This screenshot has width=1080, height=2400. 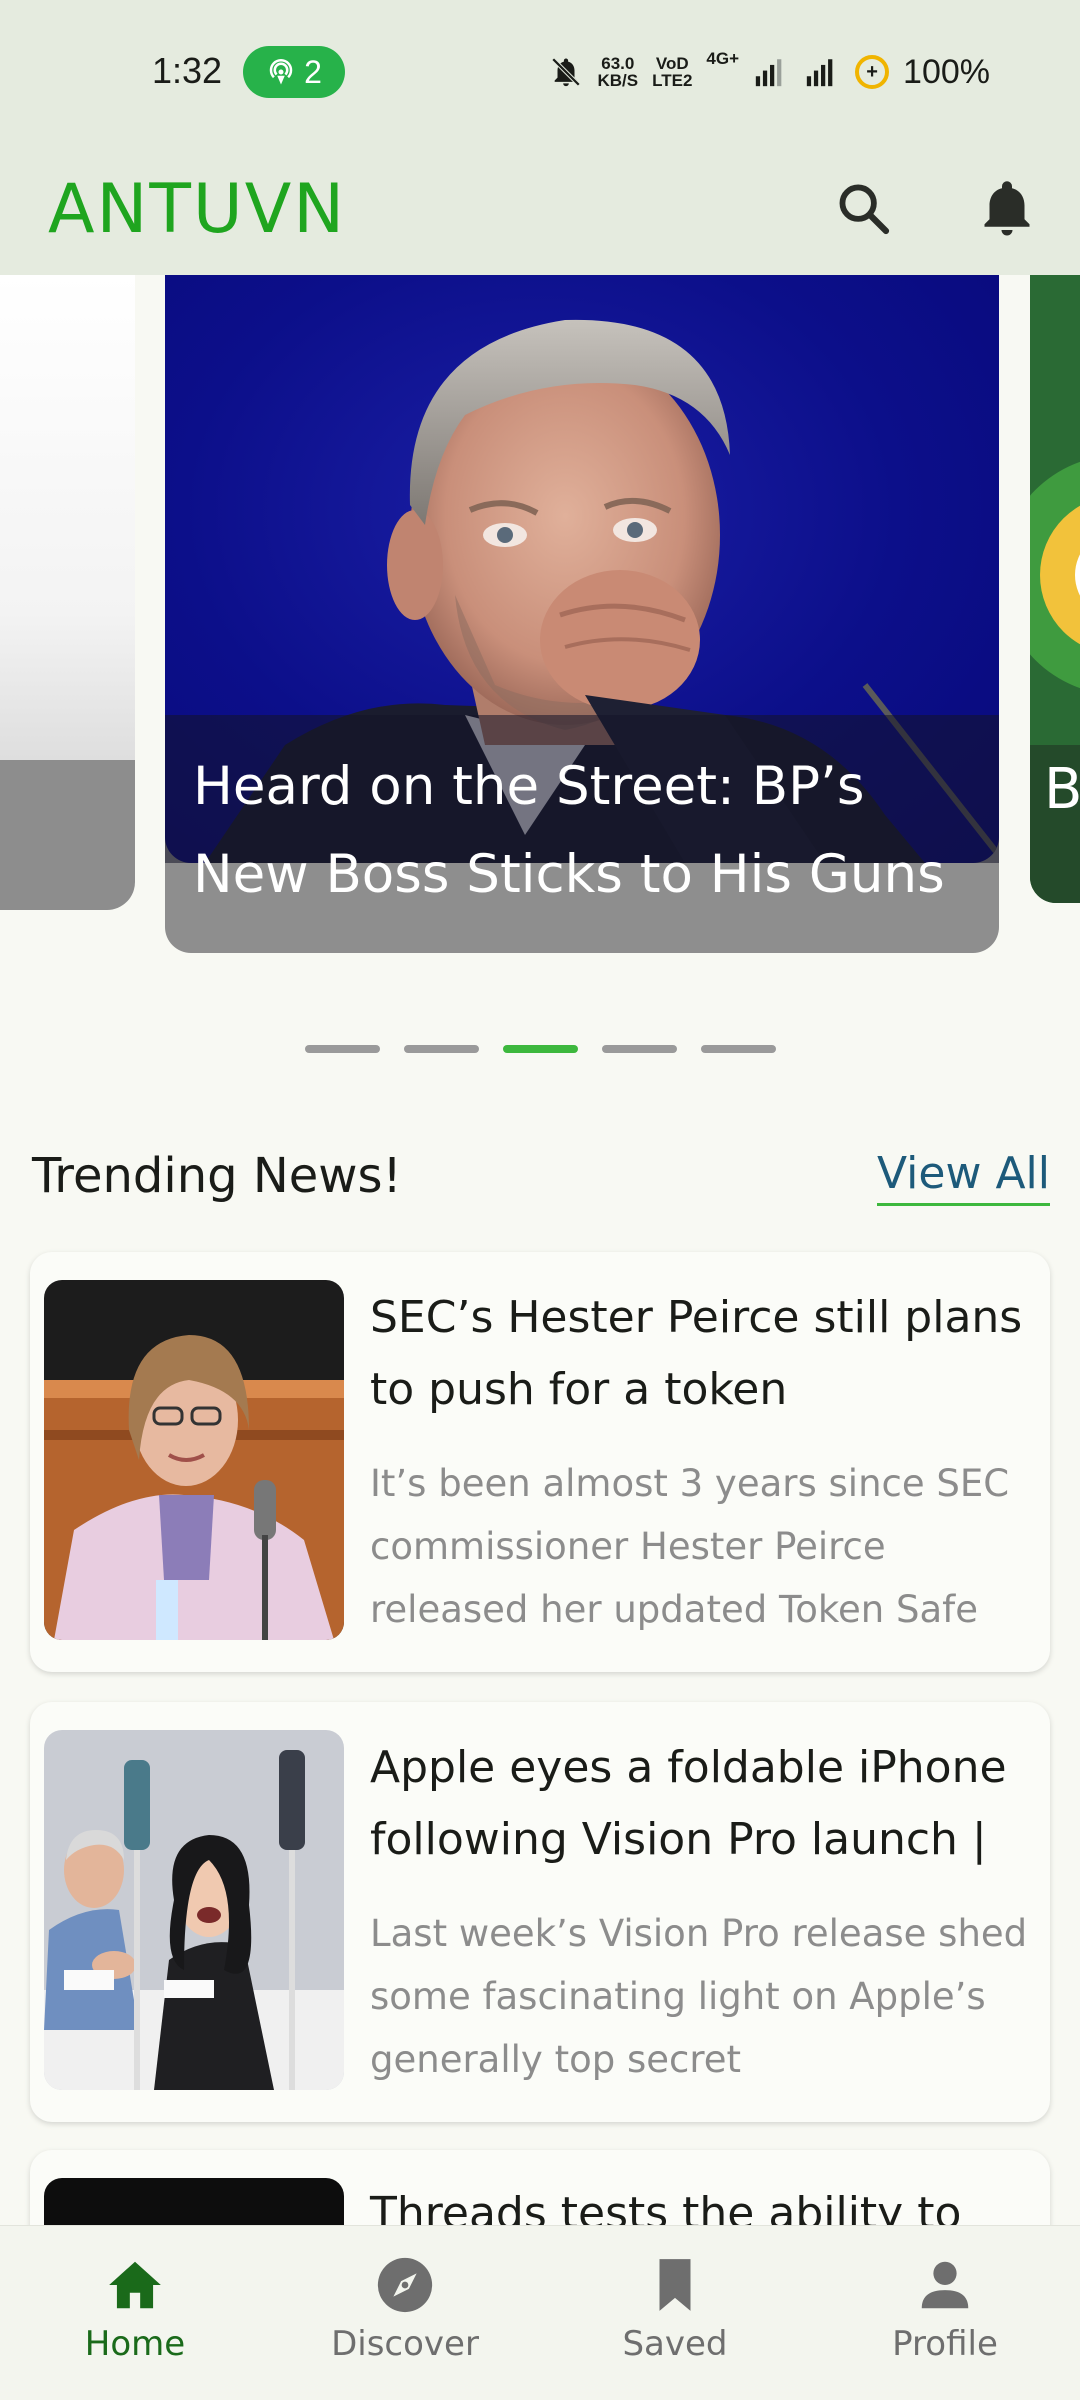 I want to click on network-type: 4G+, so click(x=723, y=58).